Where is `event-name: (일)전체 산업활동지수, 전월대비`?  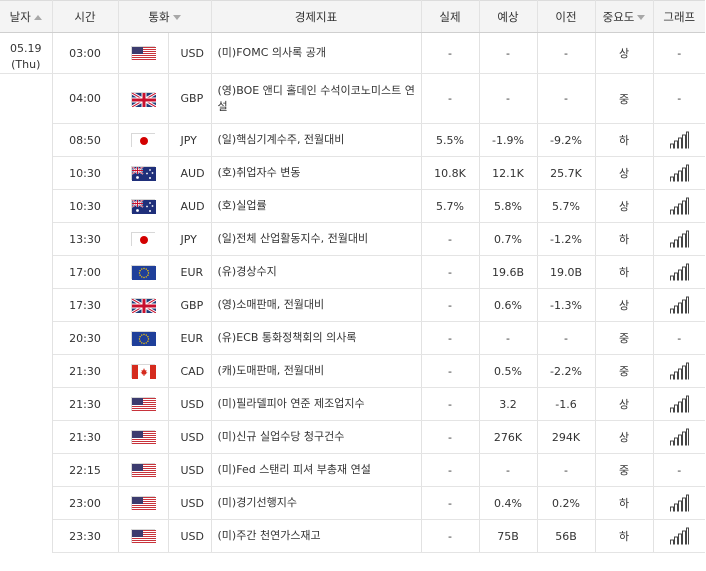
event-name: (일)전체 산업활동지수, 전월대비 is located at coordinates (316, 239).